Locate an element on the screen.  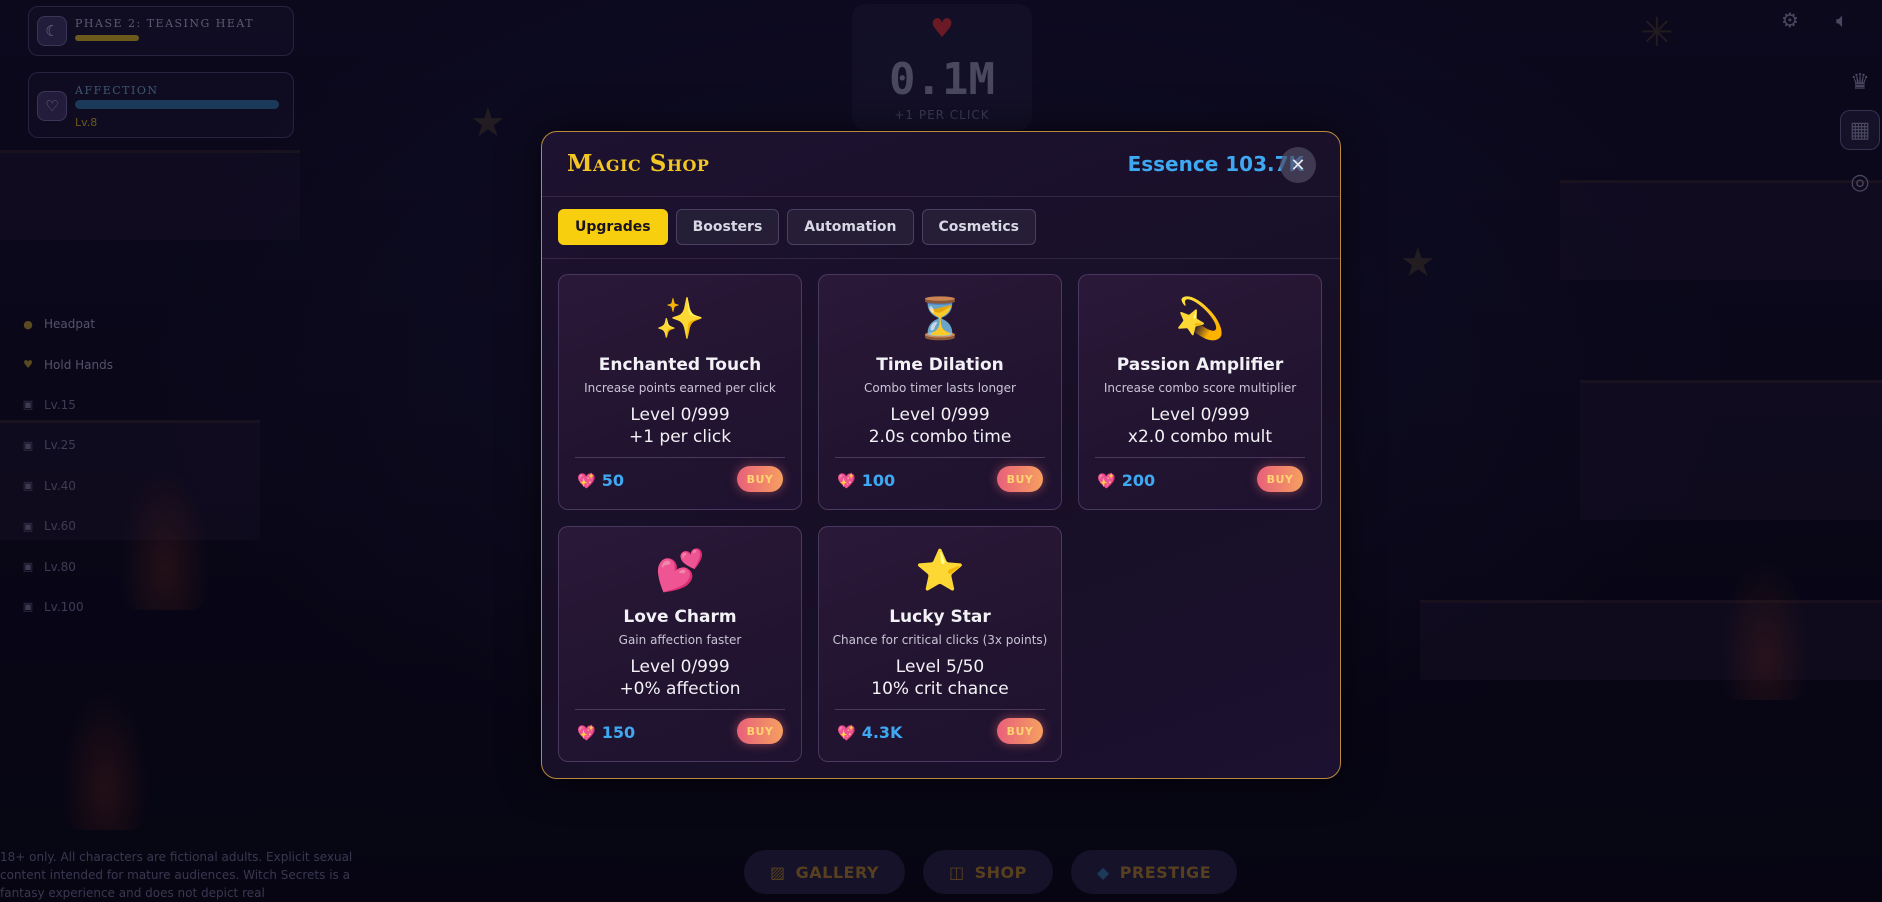
upgrade-name: Enchanted Touch is located at coordinates (680, 365).